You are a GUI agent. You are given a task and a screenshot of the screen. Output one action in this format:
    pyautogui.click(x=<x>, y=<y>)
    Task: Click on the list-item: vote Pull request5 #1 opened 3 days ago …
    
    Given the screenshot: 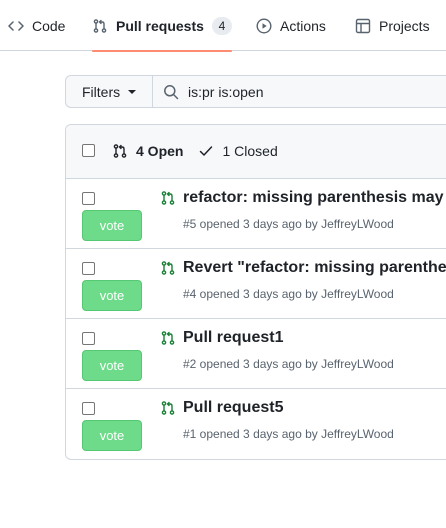 What is the action you would take?
    pyautogui.click(x=256, y=424)
    